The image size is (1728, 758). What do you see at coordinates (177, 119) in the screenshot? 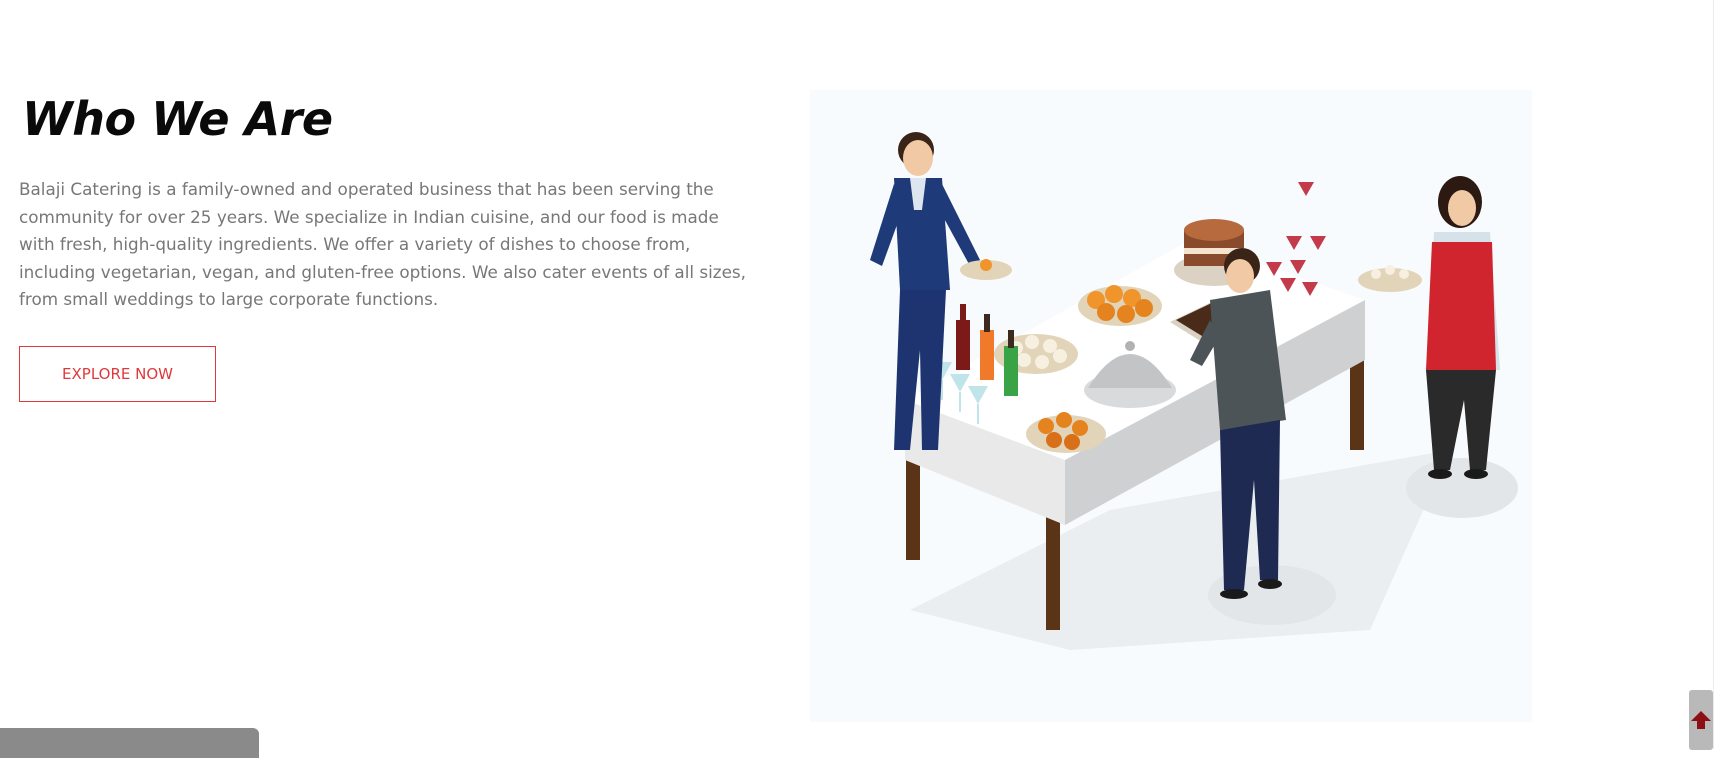
I see `section-title: Who We Are` at bounding box center [177, 119].